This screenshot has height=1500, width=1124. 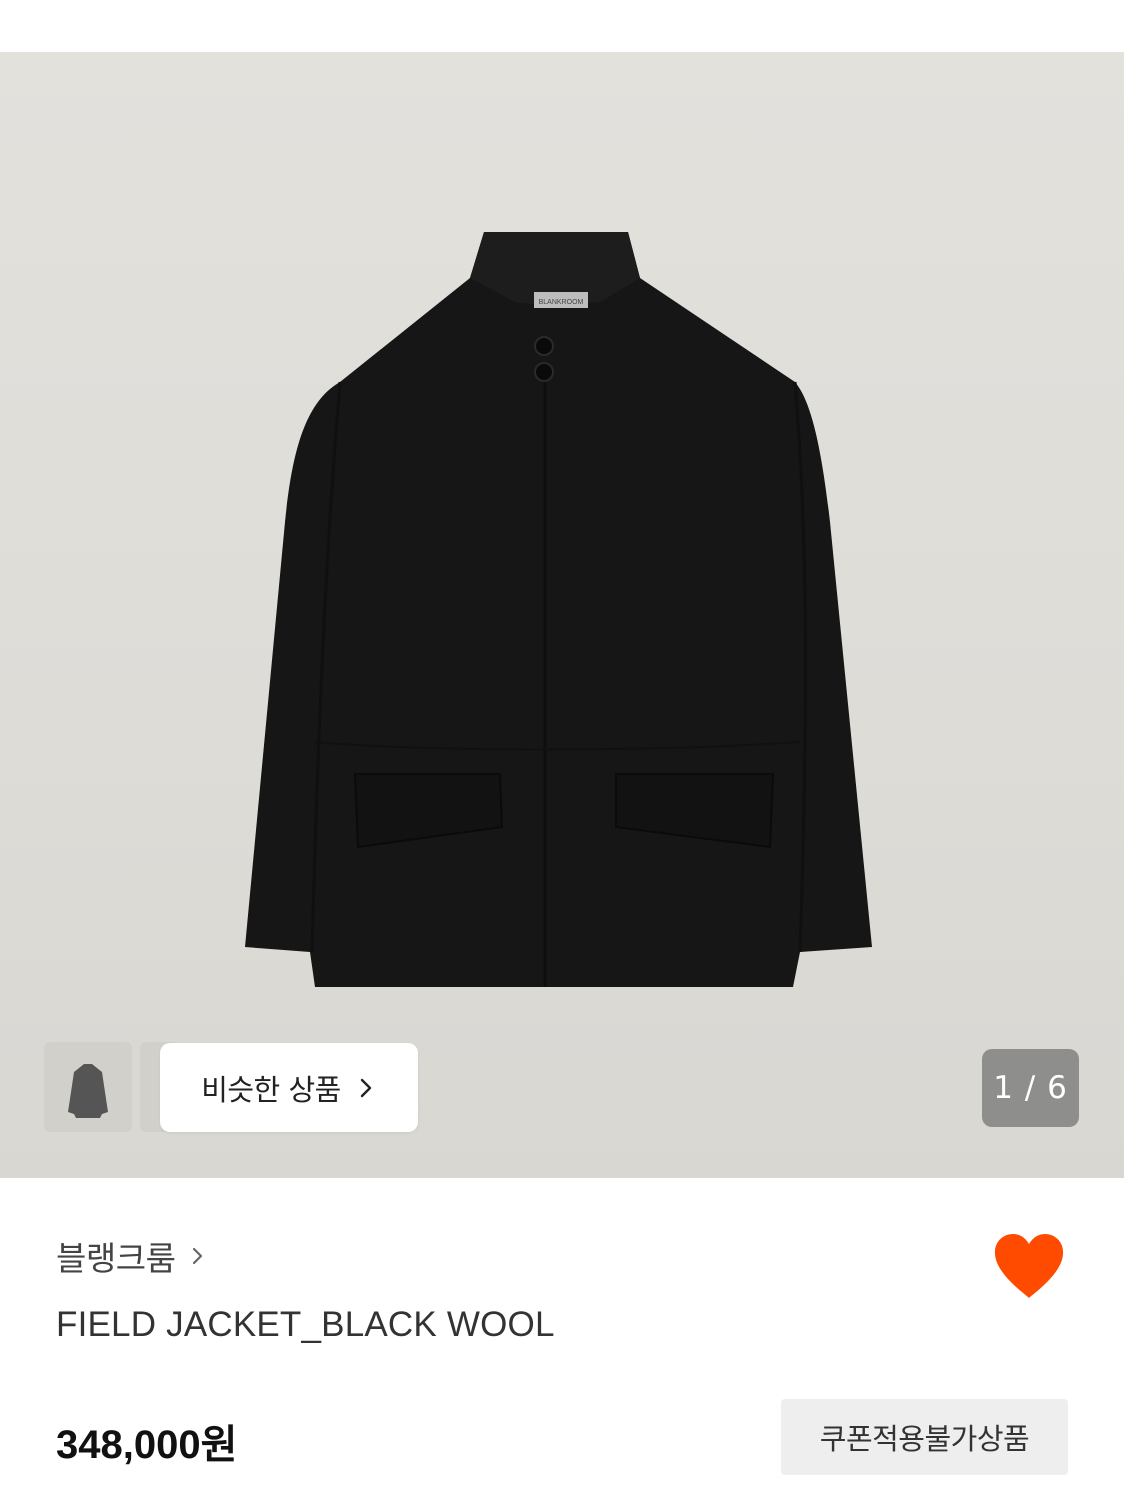 I want to click on coupon-unavailable-badge: 쿠폰적용불가상품, so click(x=924, y=1437).